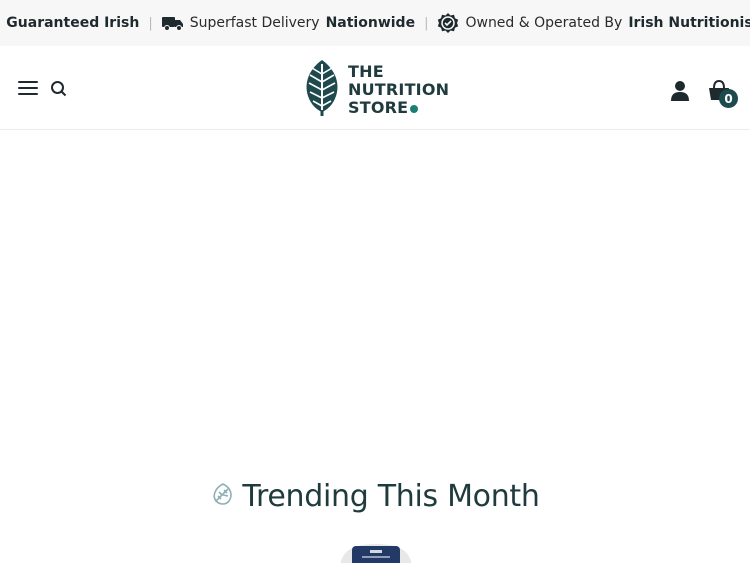 This screenshot has width=750, height=563. Describe the element at coordinates (414, 109) in the screenshot. I see `logo-dot` at that location.